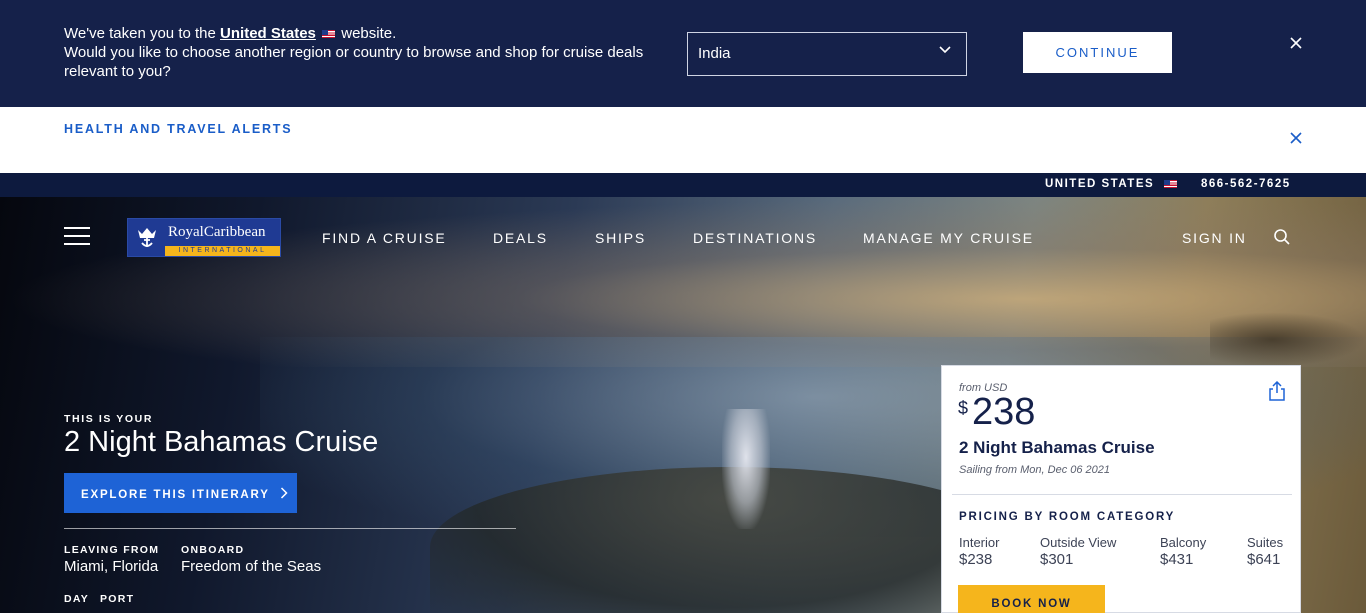 This screenshot has height=613, width=1366. What do you see at coordinates (369, 33) in the screenshot?
I see `region-message-suffix: website.` at bounding box center [369, 33].